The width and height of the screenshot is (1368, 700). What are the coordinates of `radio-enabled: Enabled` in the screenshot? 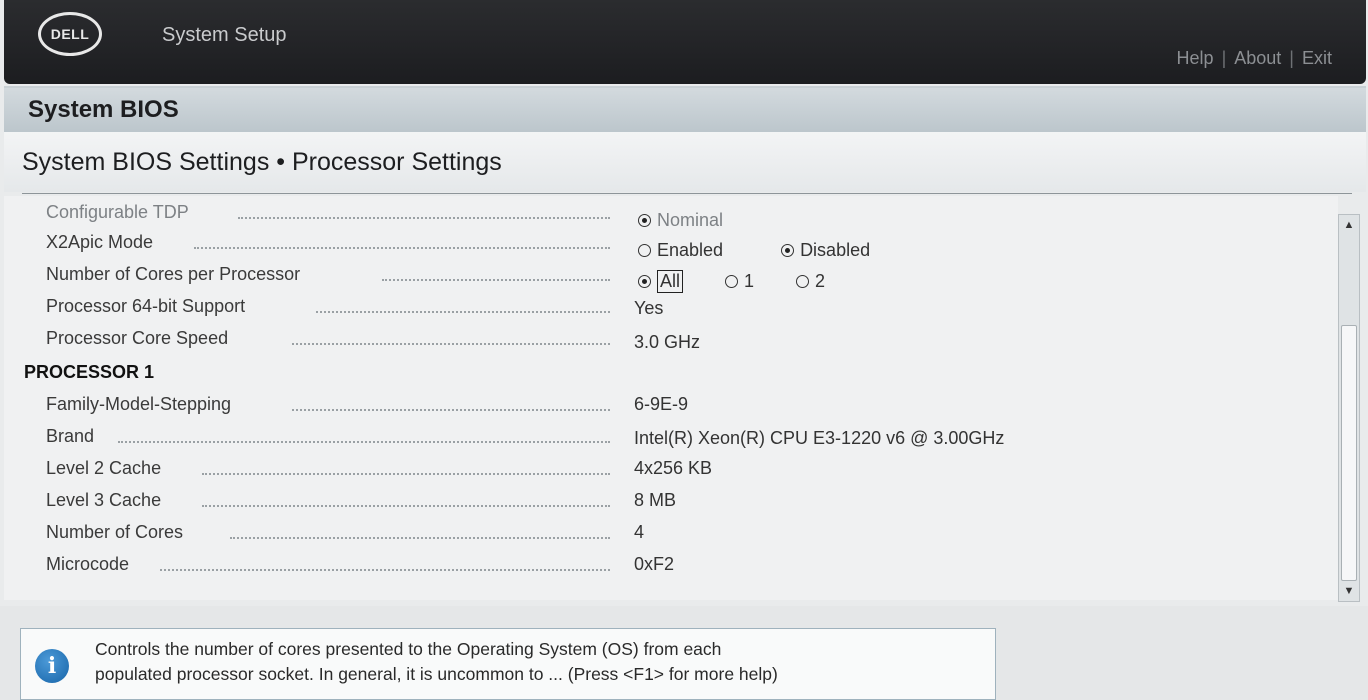 It's located at (680, 250).